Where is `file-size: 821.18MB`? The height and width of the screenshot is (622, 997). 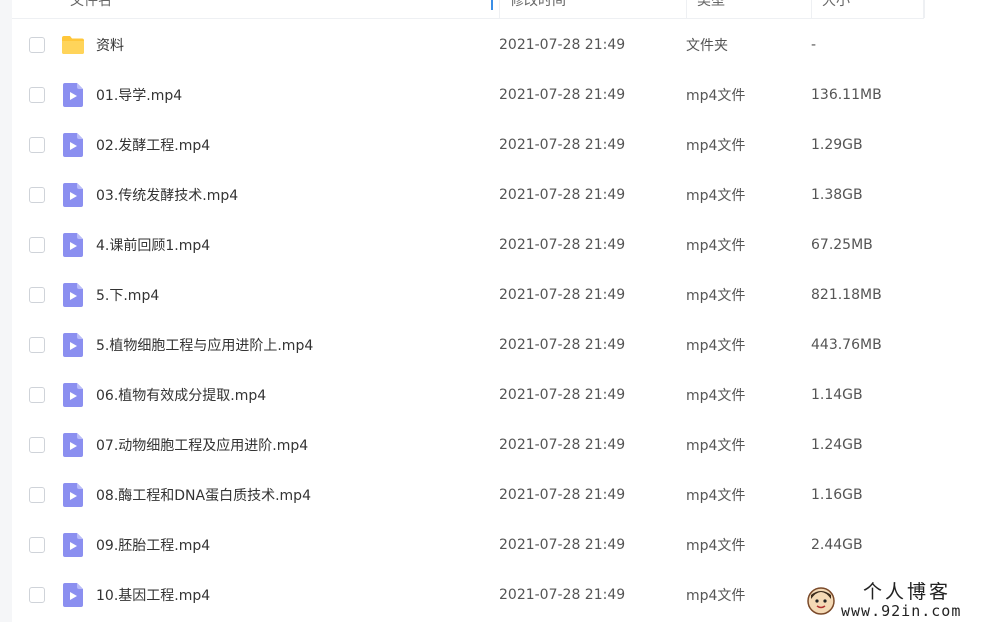 file-size: 821.18MB is located at coordinates (846, 295).